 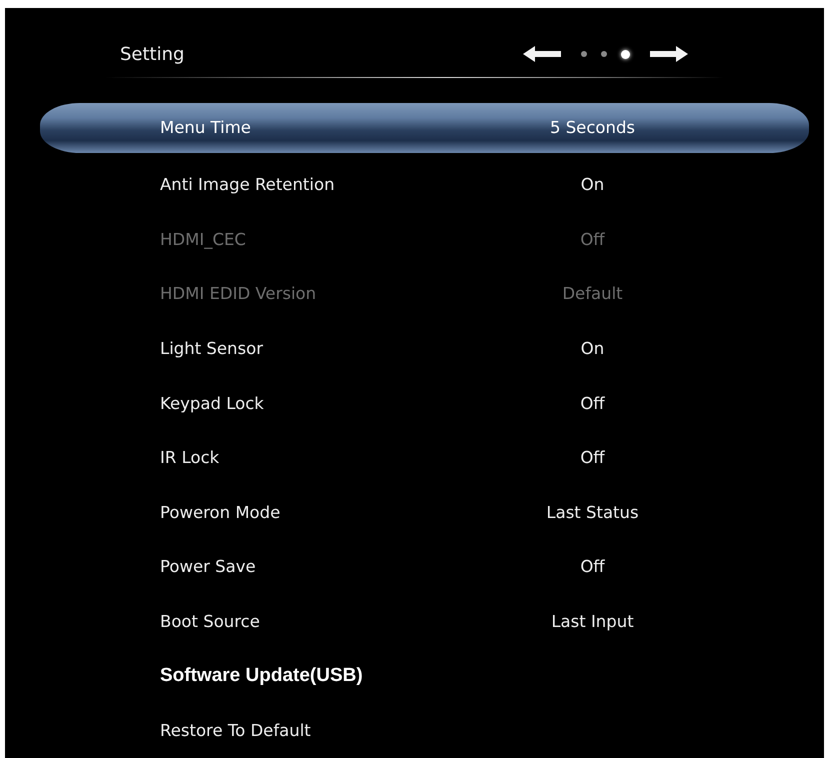 What do you see at coordinates (414, 621) in the screenshot?
I see `menu-row: Boot Source Last Input` at bounding box center [414, 621].